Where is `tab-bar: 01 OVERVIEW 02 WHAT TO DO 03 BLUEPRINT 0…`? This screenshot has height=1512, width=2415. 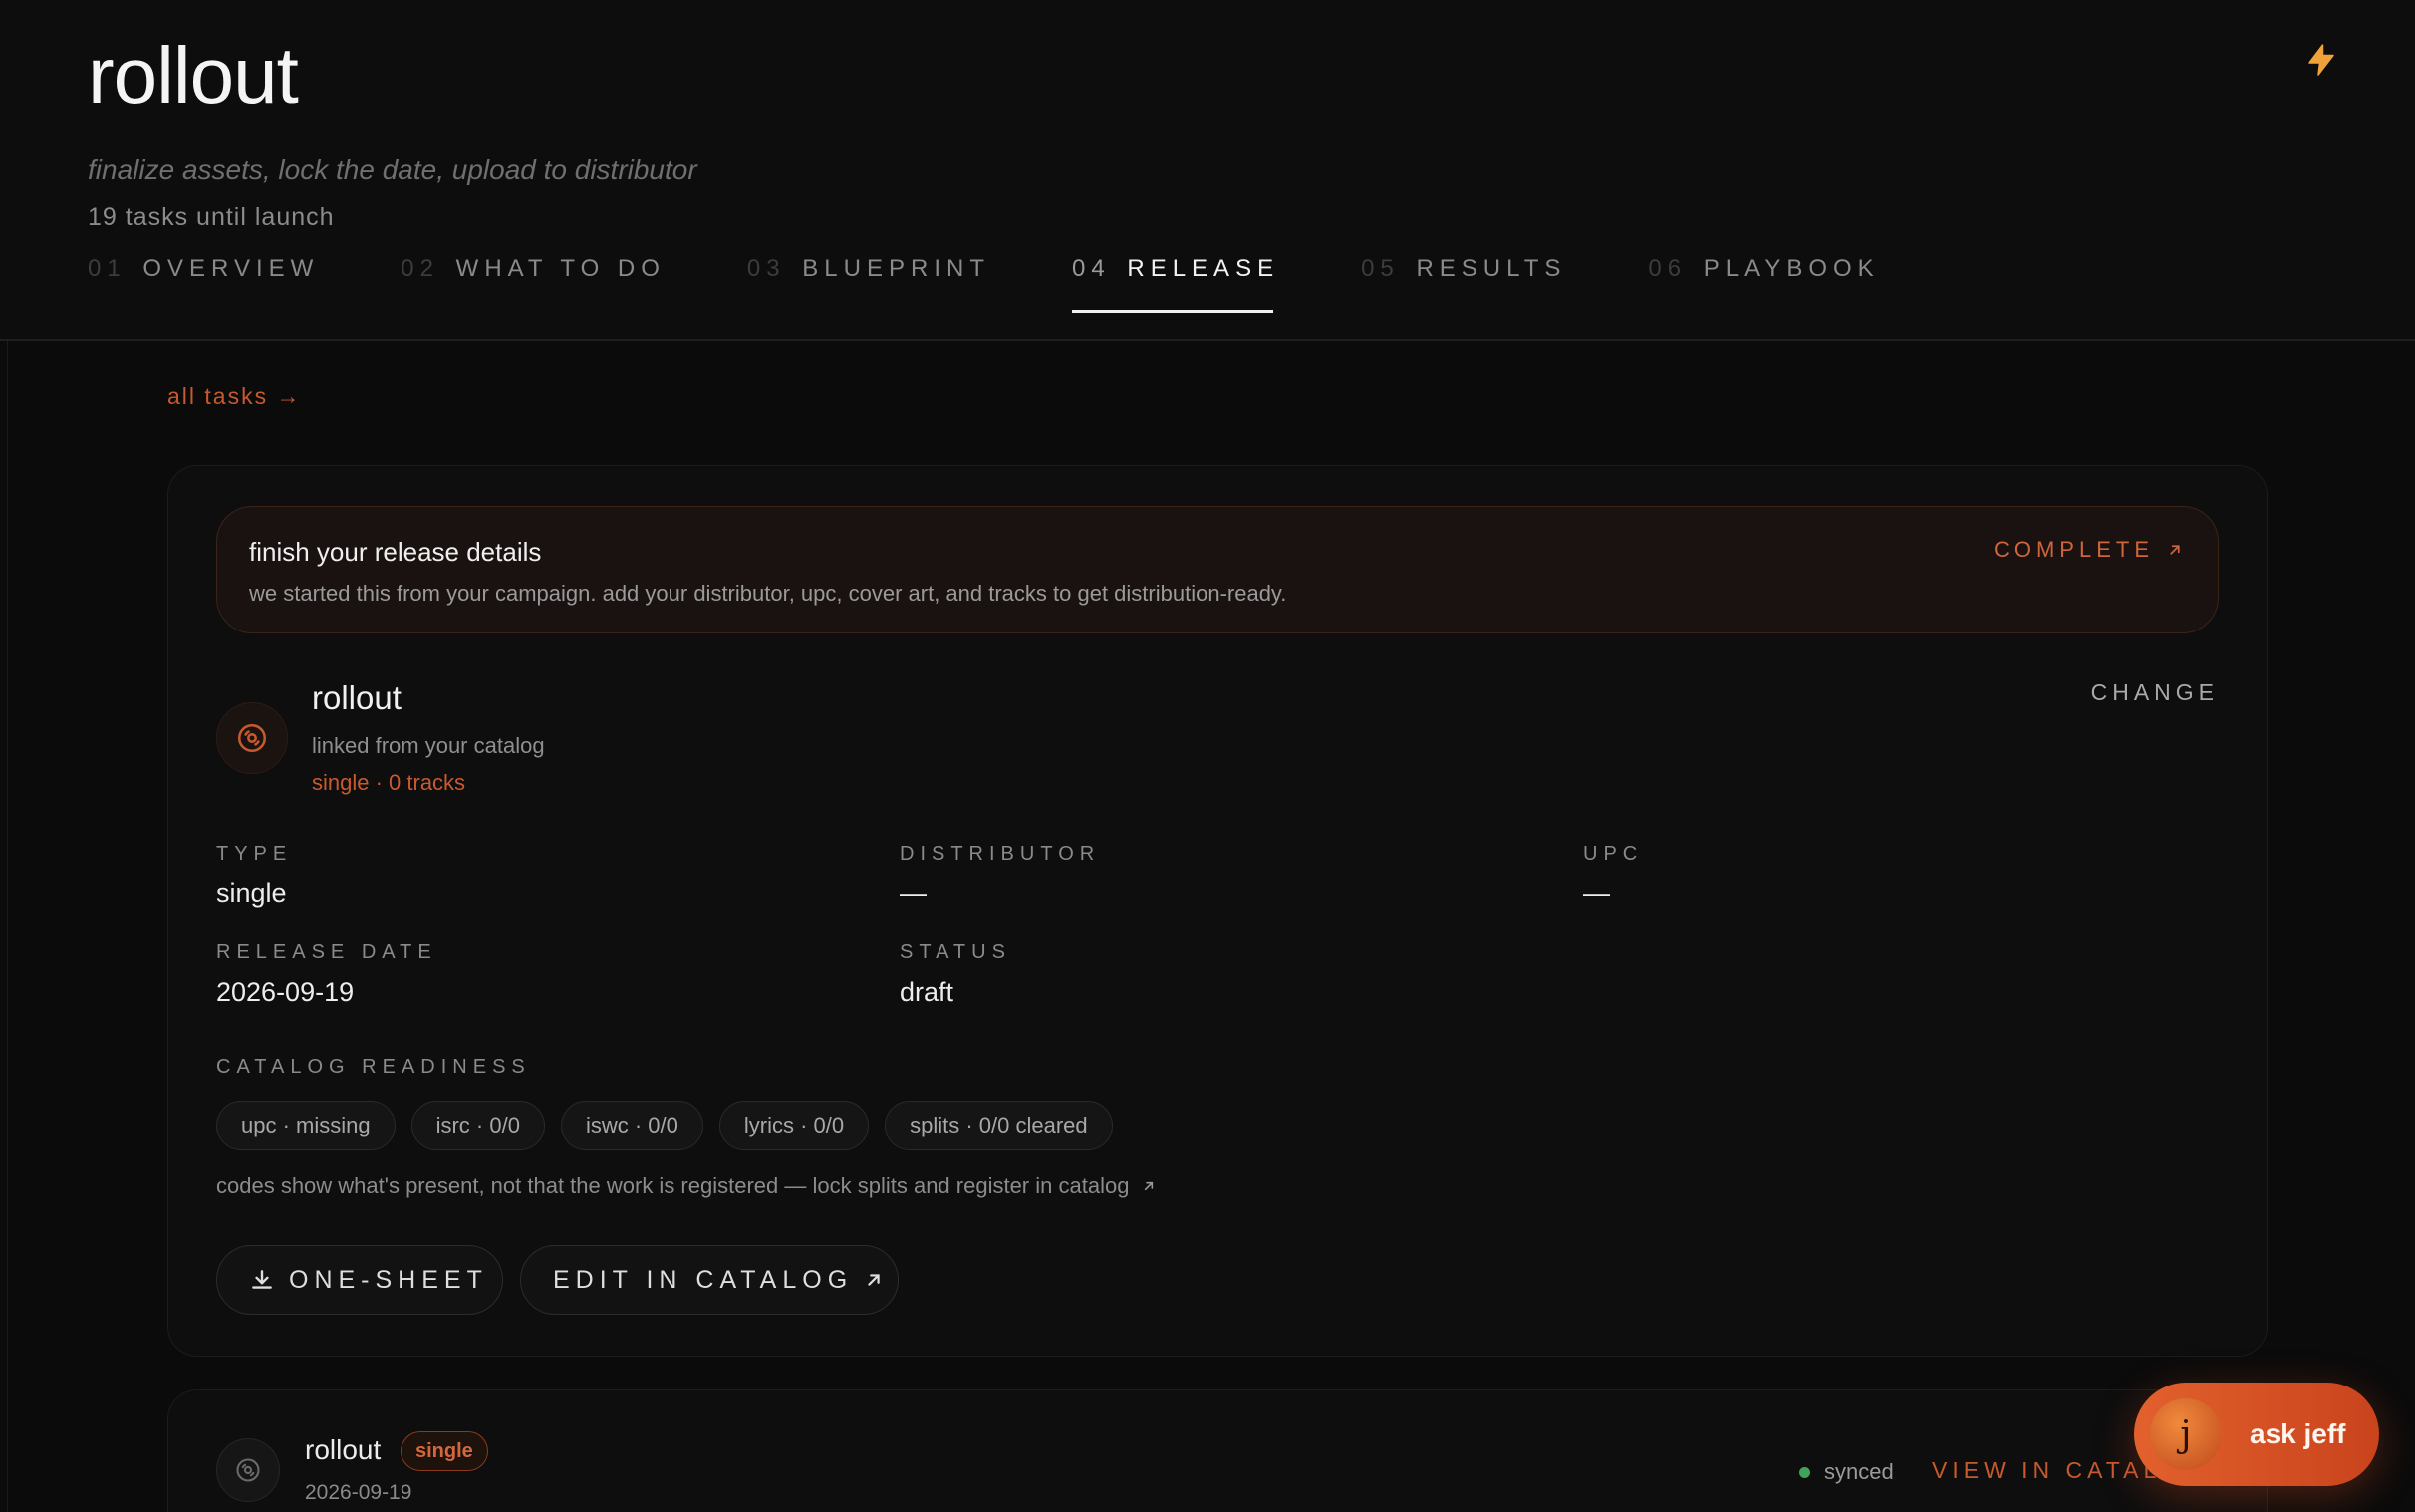 tab-bar: 01 OVERVIEW 02 WHAT TO DO 03 BLUEPRINT 0… is located at coordinates (1025, 284).